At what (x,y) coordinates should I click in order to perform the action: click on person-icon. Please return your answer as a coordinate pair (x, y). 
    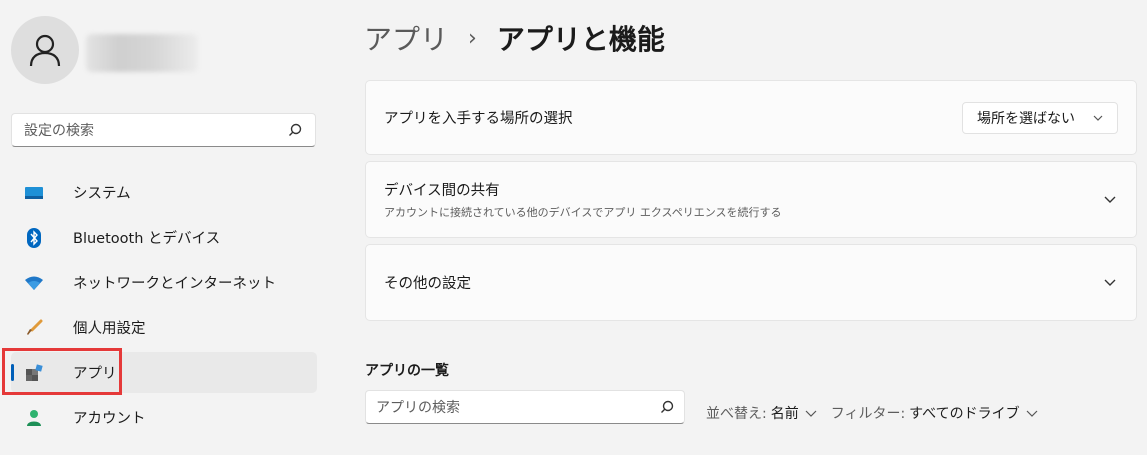
    Looking at the image, I should click on (45, 50).